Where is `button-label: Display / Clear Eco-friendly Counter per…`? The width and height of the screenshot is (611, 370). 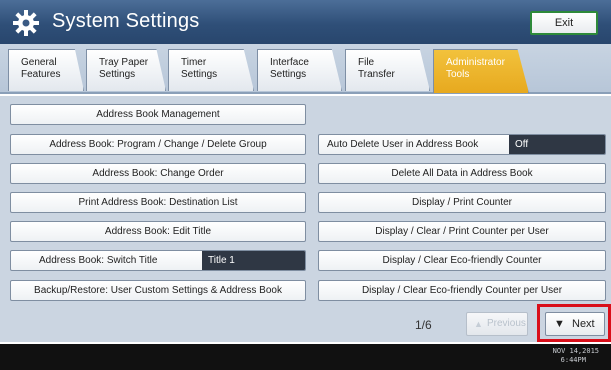
button-label: Display / Clear Eco-friendly Counter per… is located at coordinates (462, 290).